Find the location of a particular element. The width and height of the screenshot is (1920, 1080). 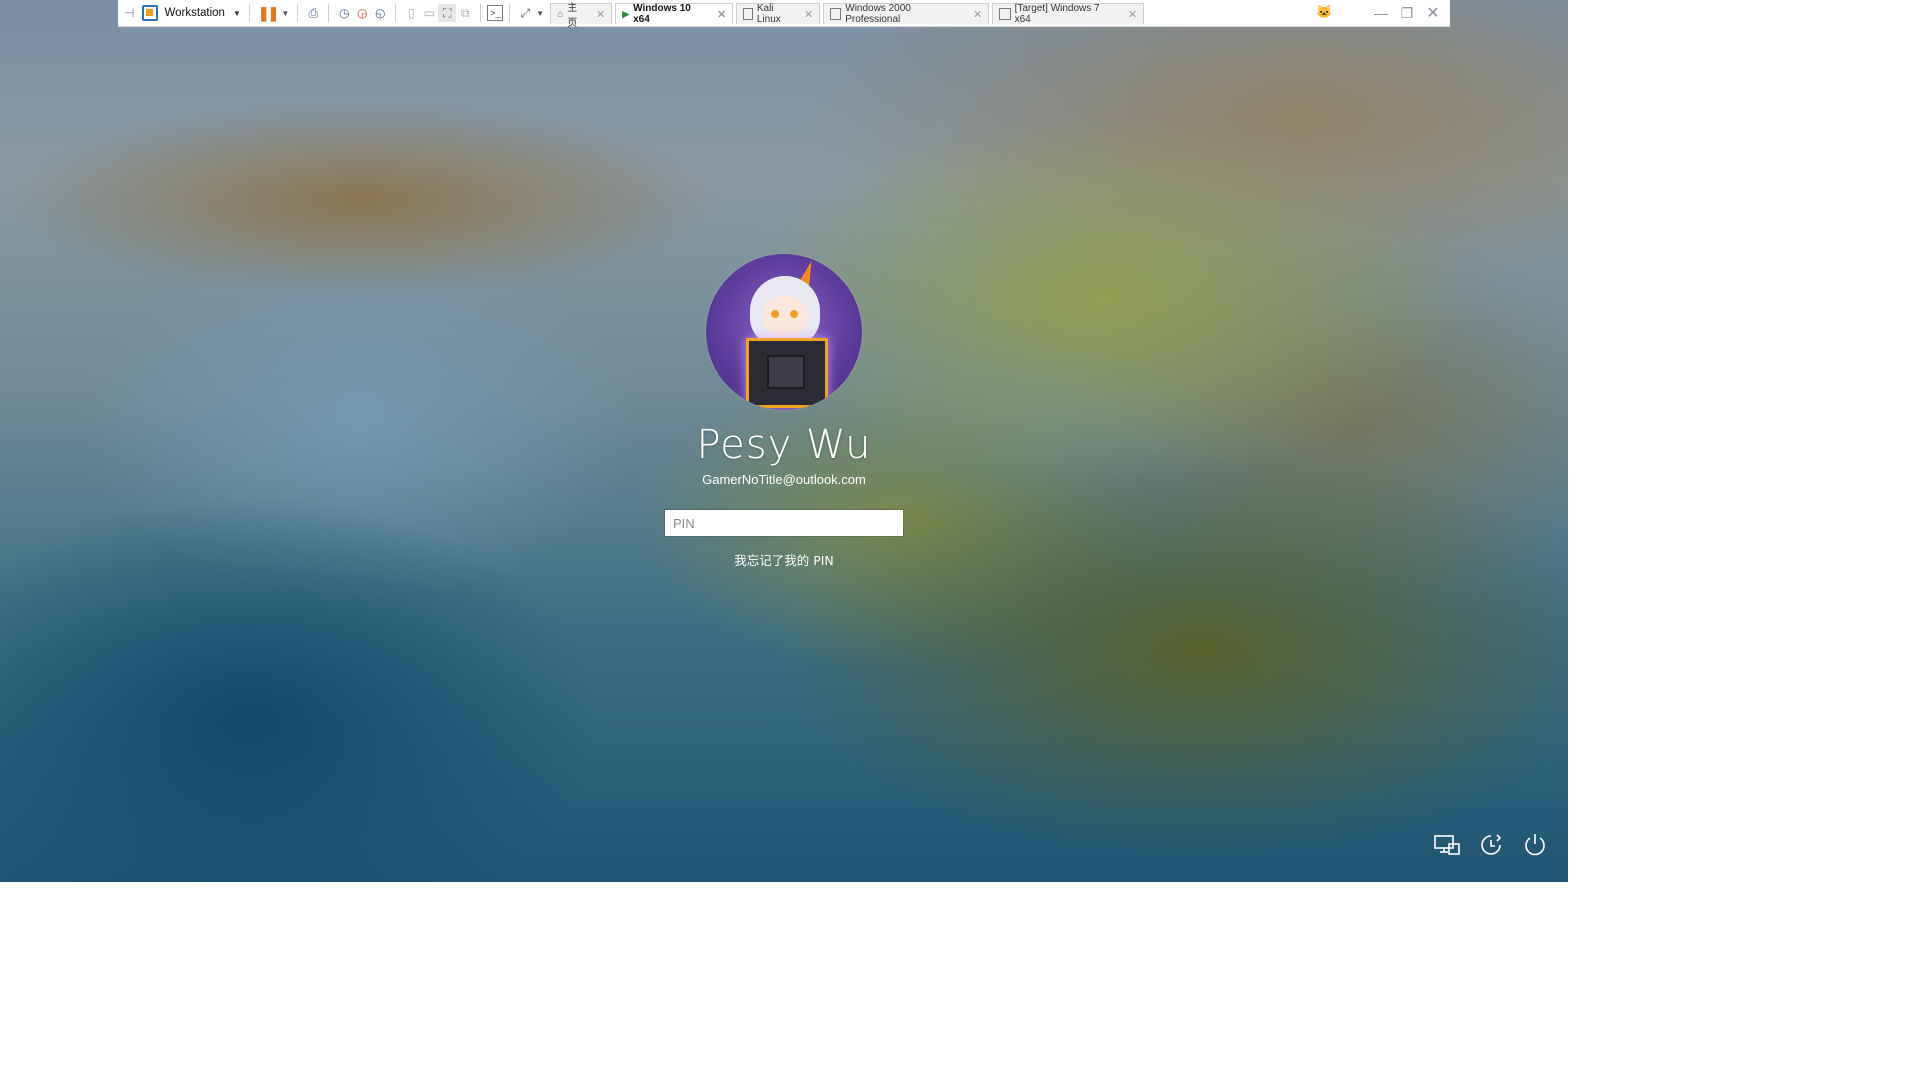

restore-icon: ❐ is located at coordinates (1407, 13).